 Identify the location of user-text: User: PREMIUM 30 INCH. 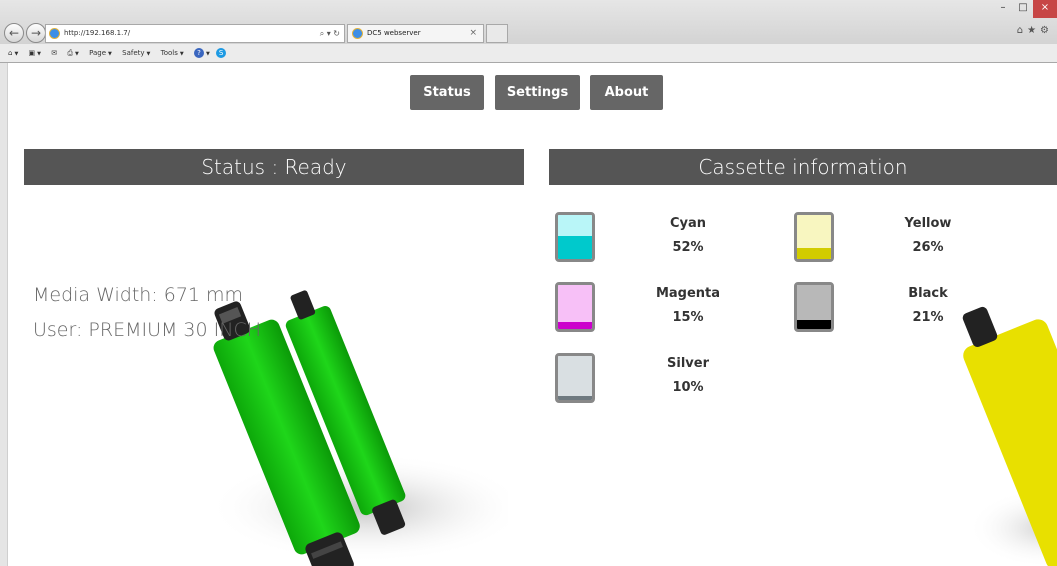
(147, 330).